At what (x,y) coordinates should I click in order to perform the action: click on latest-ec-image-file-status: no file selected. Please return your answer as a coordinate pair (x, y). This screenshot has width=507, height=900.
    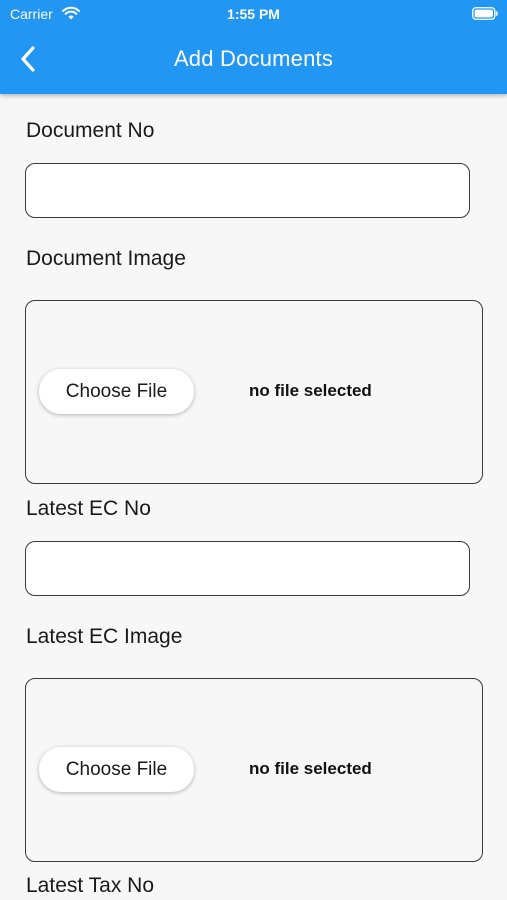
    Looking at the image, I should click on (310, 768).